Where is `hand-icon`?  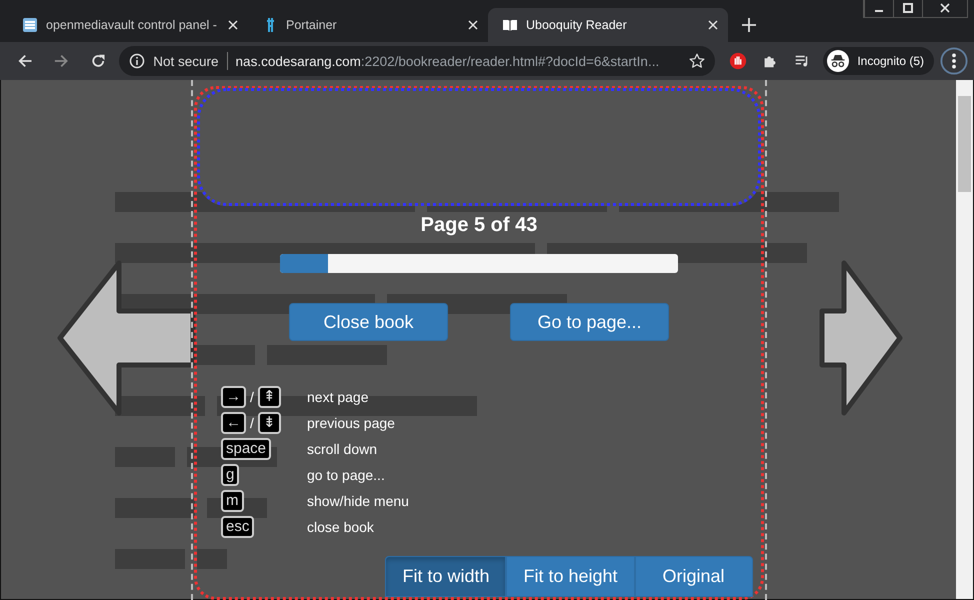 hand-icon is located at coordinates (738, 61).